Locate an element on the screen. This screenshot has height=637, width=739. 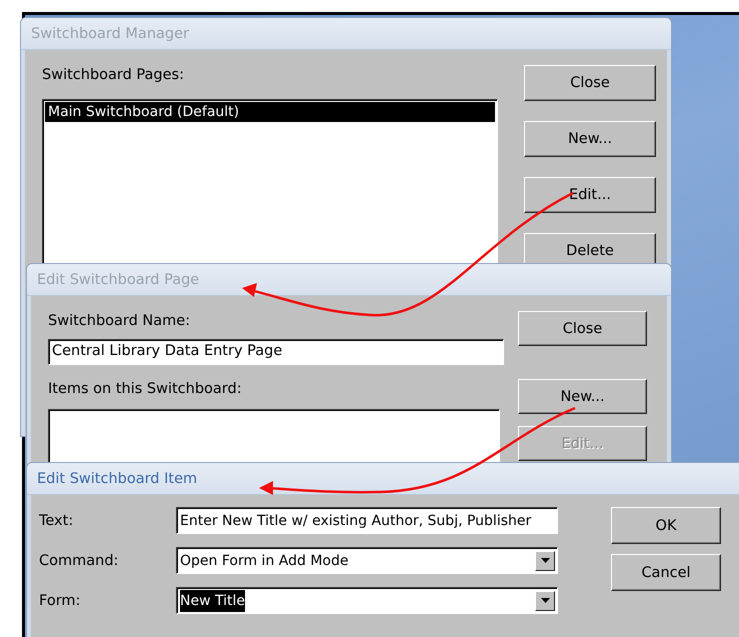
list-label: Items on this Switchboard: is located at coordinates (145, 389).